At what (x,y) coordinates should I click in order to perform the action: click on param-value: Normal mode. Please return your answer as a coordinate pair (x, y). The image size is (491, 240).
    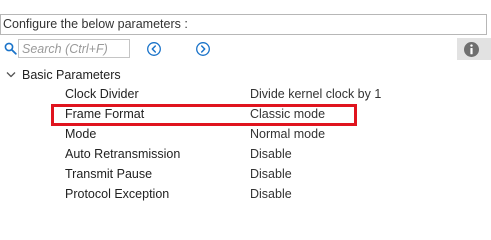
    Looking at the image, I should click on (288, 134).